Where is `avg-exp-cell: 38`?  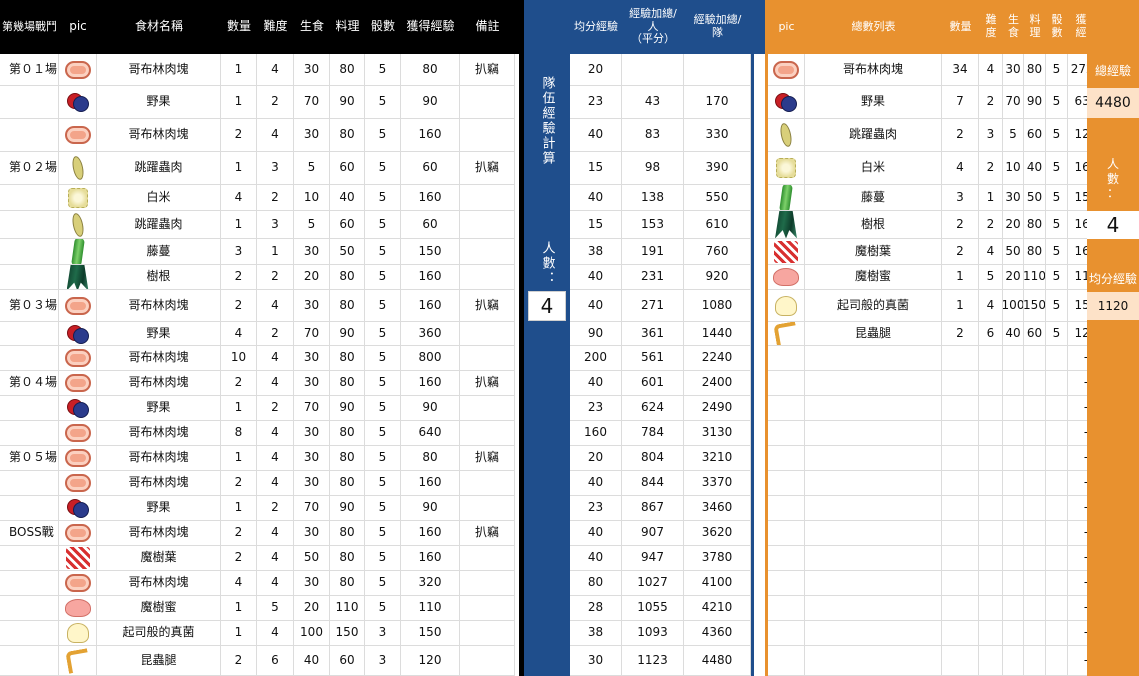 avg-exp-cell: 38 is located at coordinates (596, 633).